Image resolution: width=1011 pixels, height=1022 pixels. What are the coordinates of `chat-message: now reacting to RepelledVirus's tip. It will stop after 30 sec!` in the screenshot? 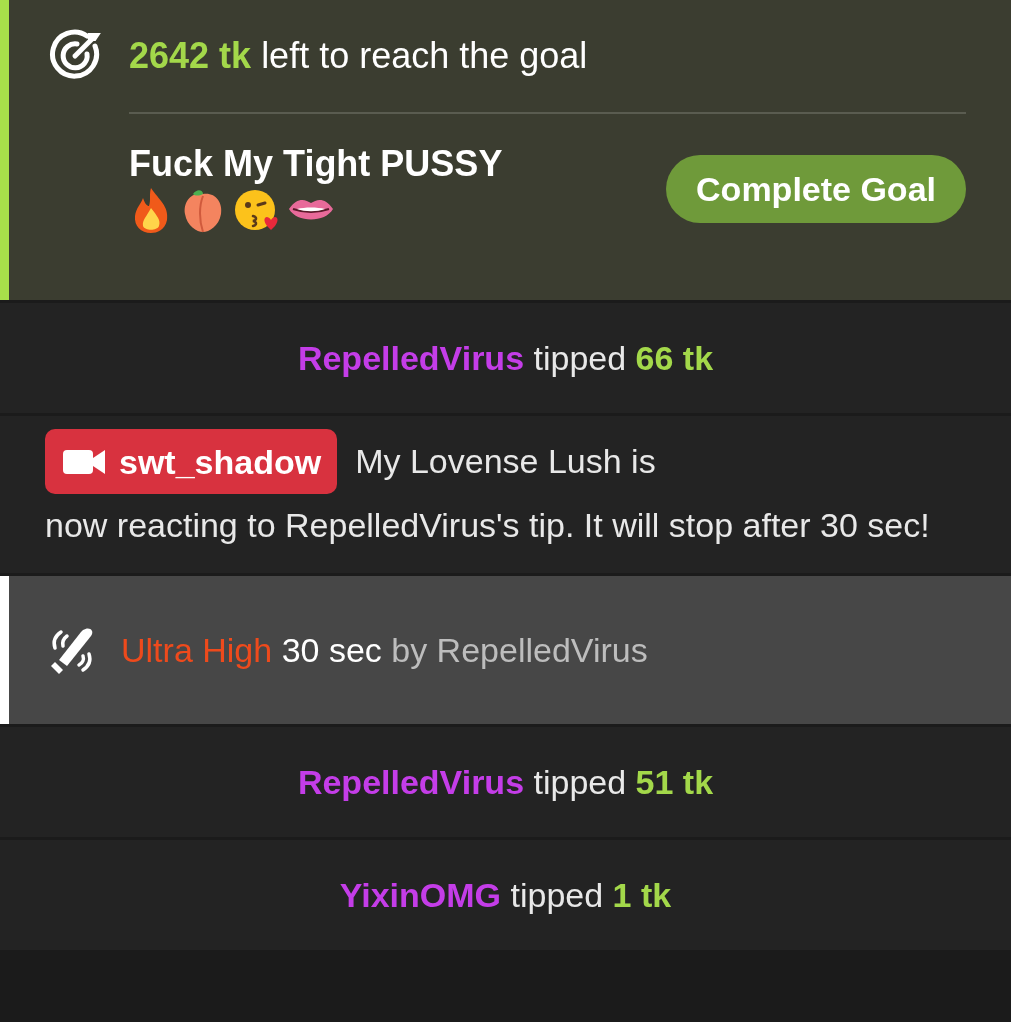 It's located at (488, 525).